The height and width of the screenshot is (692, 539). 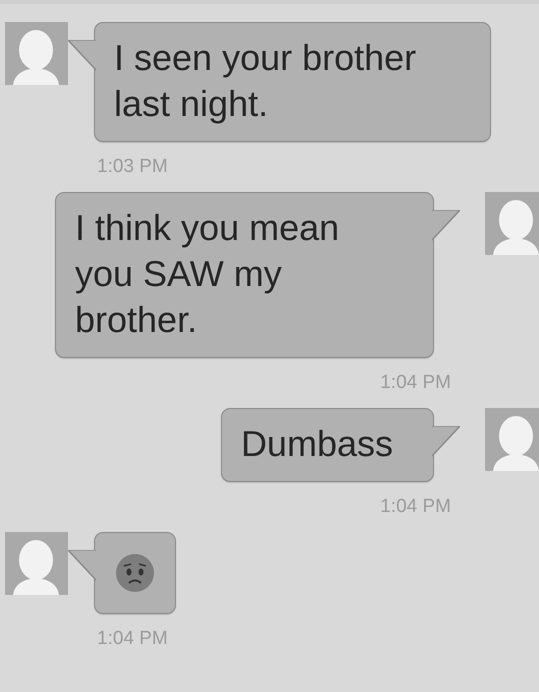 I want to click on sad-face-icon, so click(x=135, y=573).